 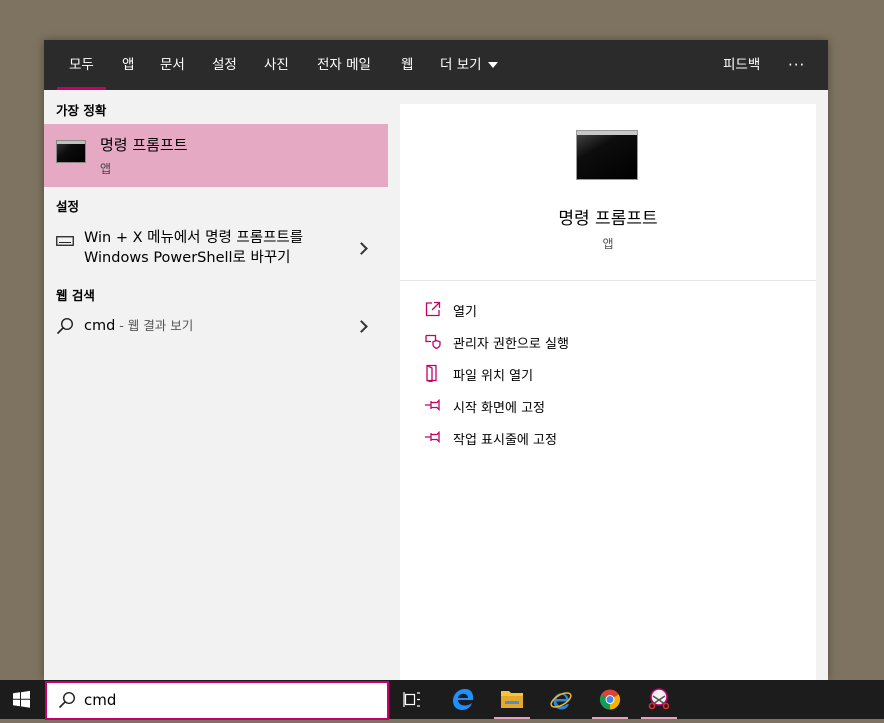 I want to click on windows-logo-icon, so click(x=21, y=699).